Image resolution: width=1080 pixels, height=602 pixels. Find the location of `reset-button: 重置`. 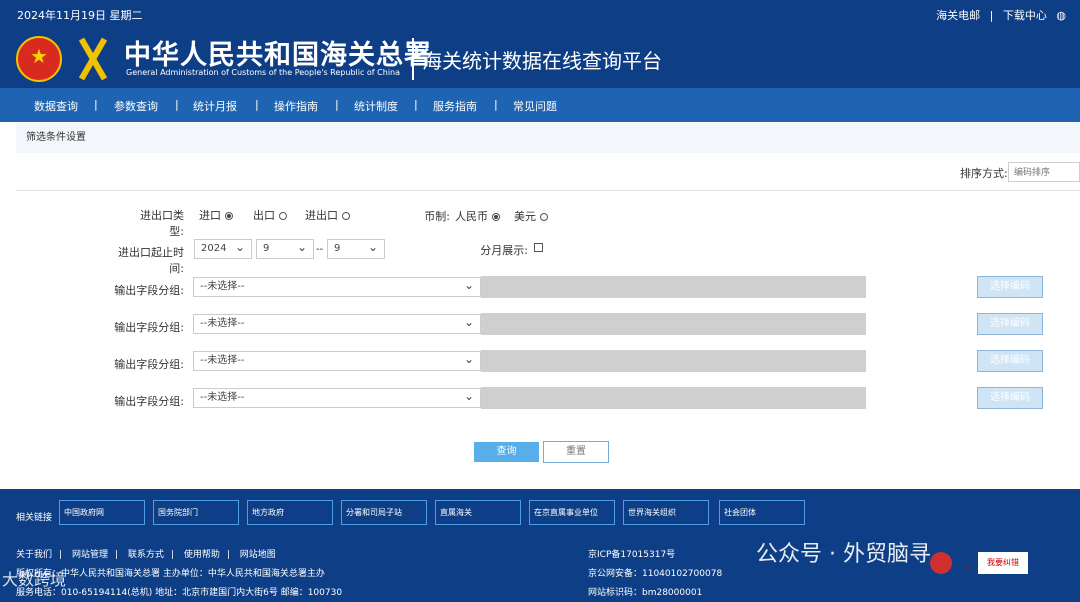

reset-button: 重置 is located at coordinates (576, 452).